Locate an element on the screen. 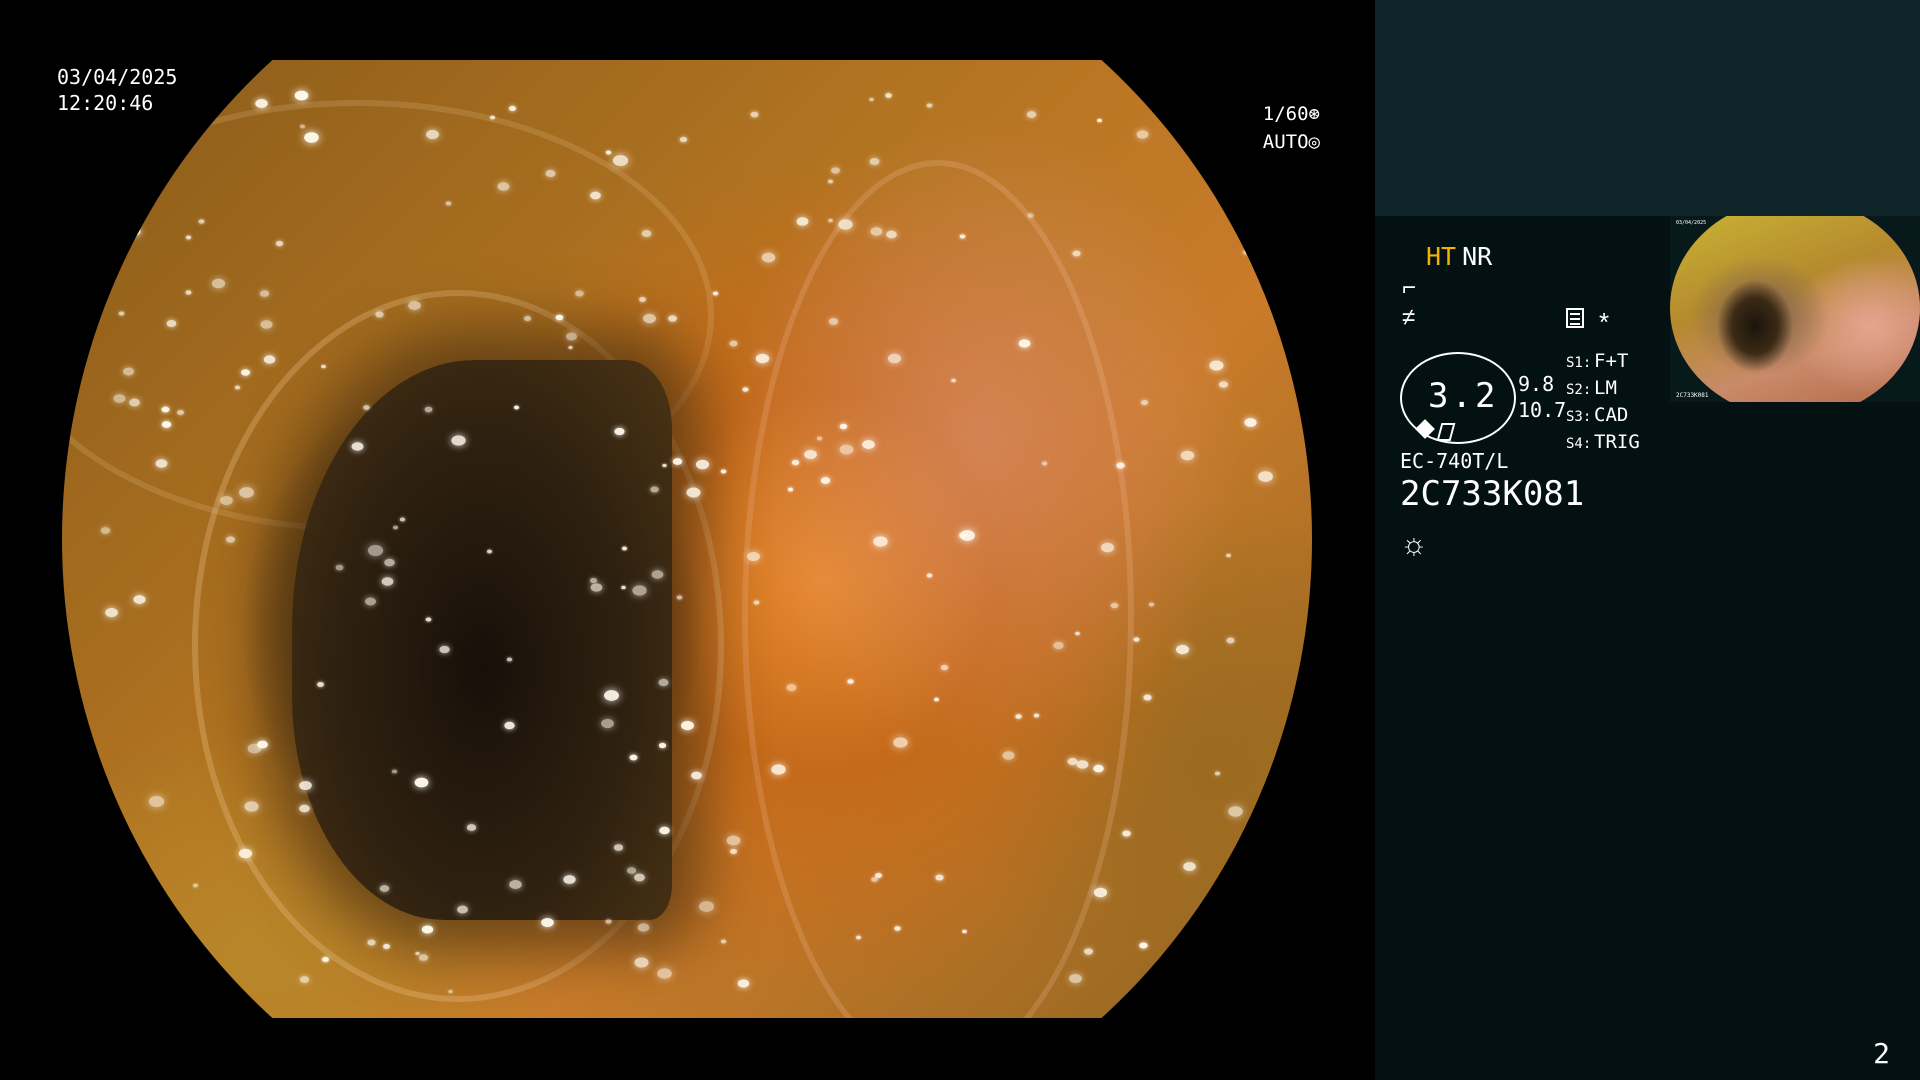 Image resolution: width=1920 pixels, height=1080 pixels. switch-row: S3: CAD is located at coordinates (1603, 416).